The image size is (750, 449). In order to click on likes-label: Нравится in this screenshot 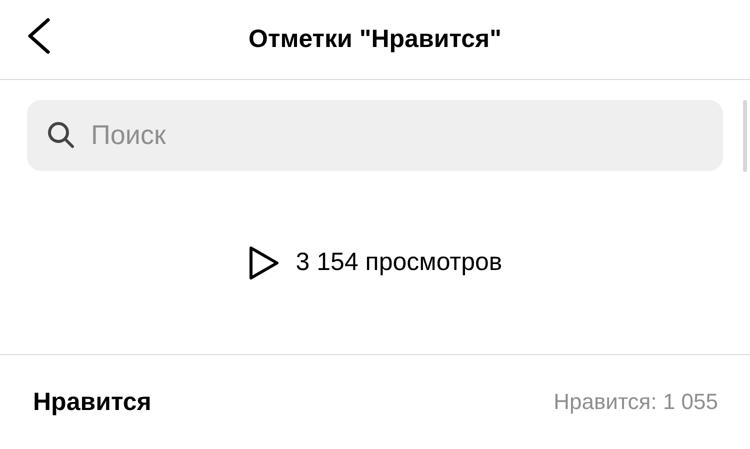, I will do `click(92, 402)`.